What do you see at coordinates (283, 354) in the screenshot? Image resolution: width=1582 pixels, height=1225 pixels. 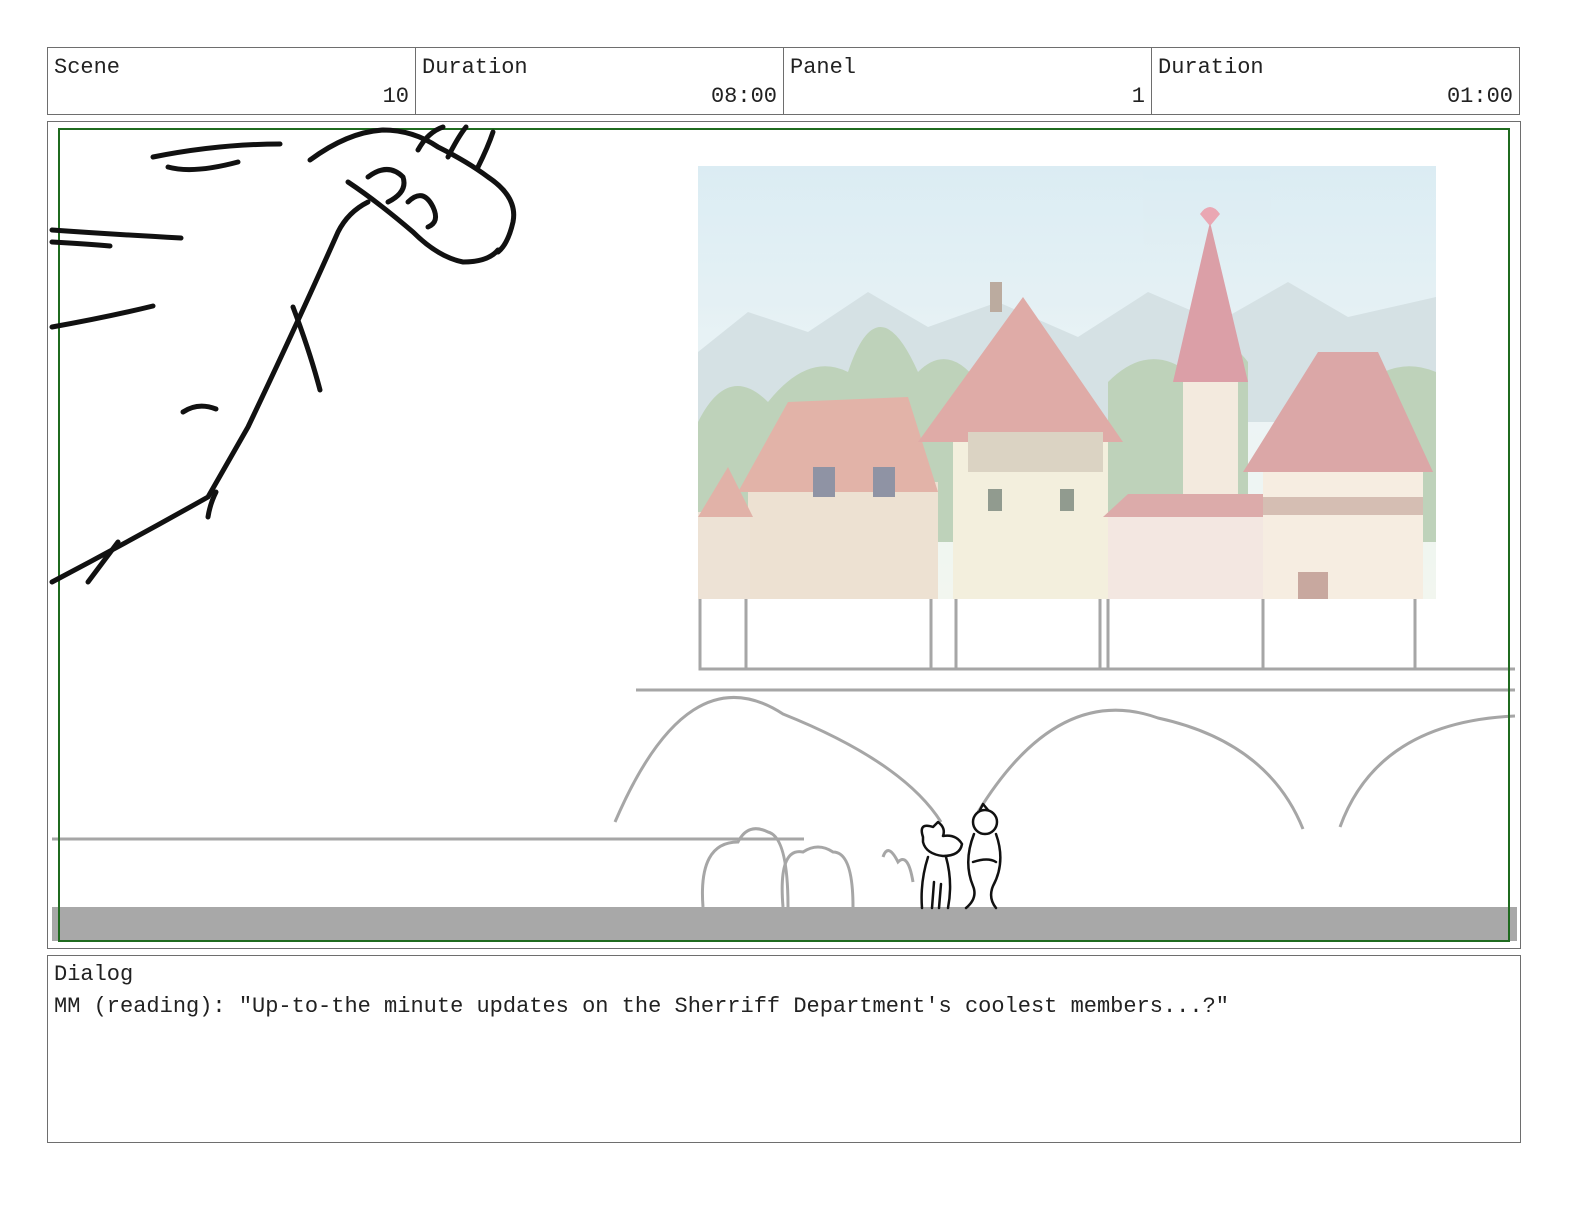 I see `dragon-sketch` at bounding box center [283, 354].